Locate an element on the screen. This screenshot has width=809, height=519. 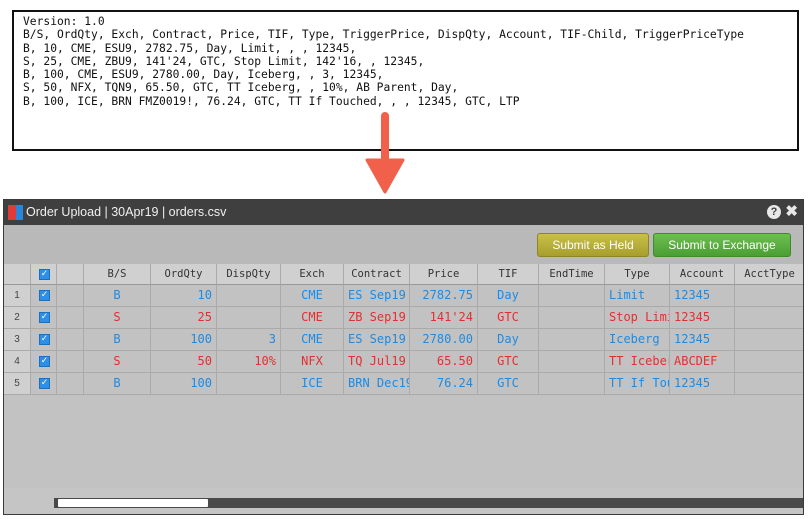
cell-exch: ICE is located at coordinates (312, 384).